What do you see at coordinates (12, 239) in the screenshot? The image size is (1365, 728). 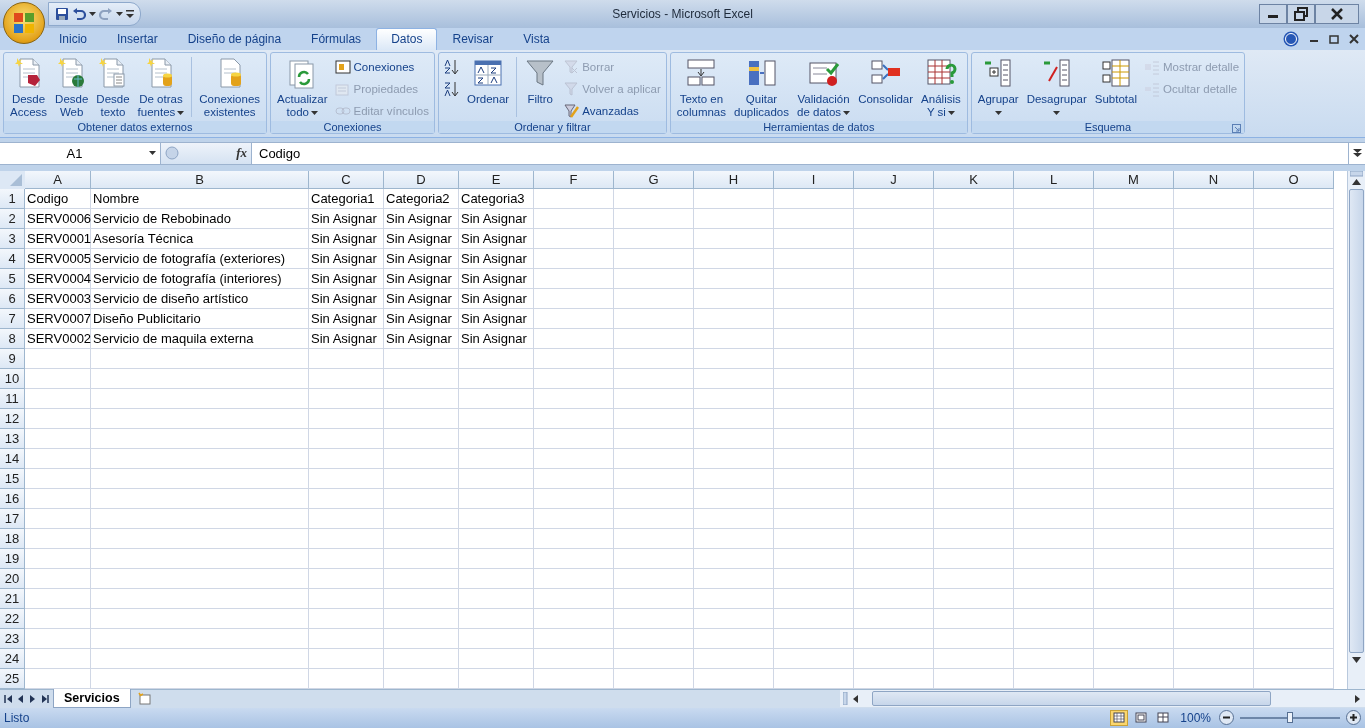 I see `row-header: 3` at bounding box center [12, 239].